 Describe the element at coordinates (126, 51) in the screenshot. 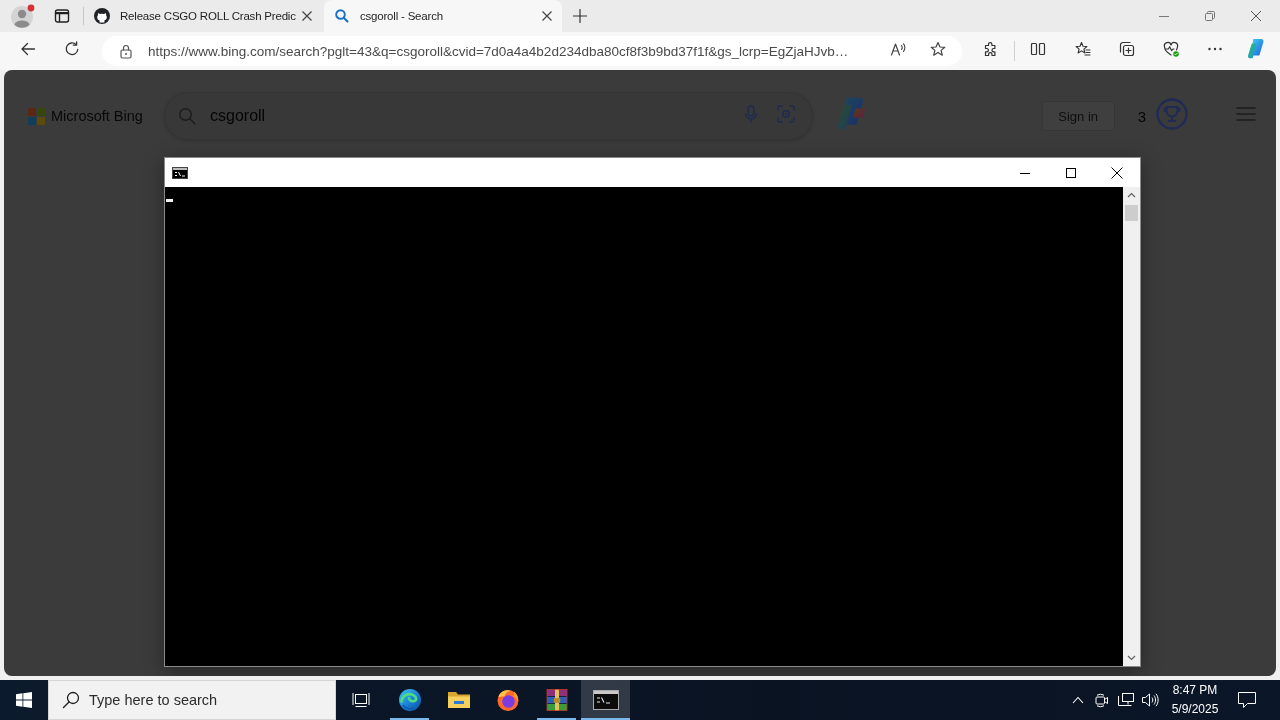

I see `lock-icon` at that location.